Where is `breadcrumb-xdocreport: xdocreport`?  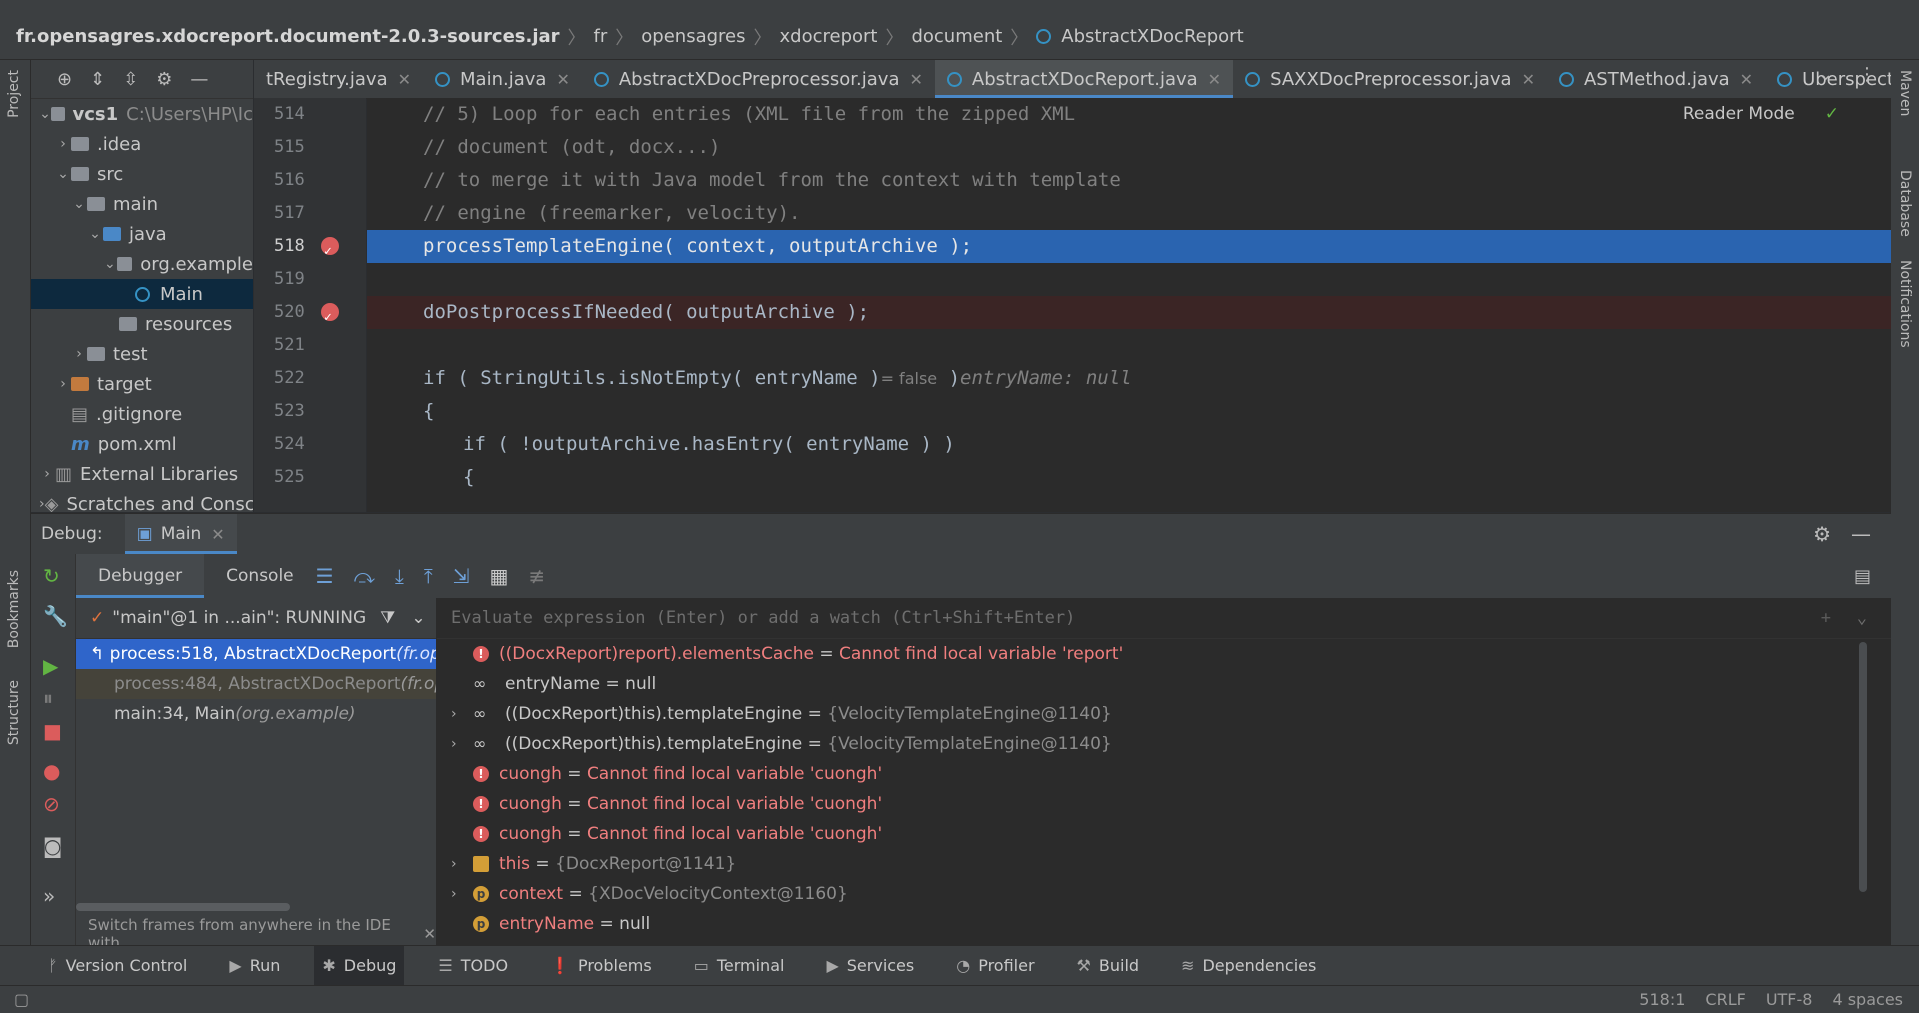 breadcrumb-xdocreport: xdocreport is located at coordinates (829, 36).